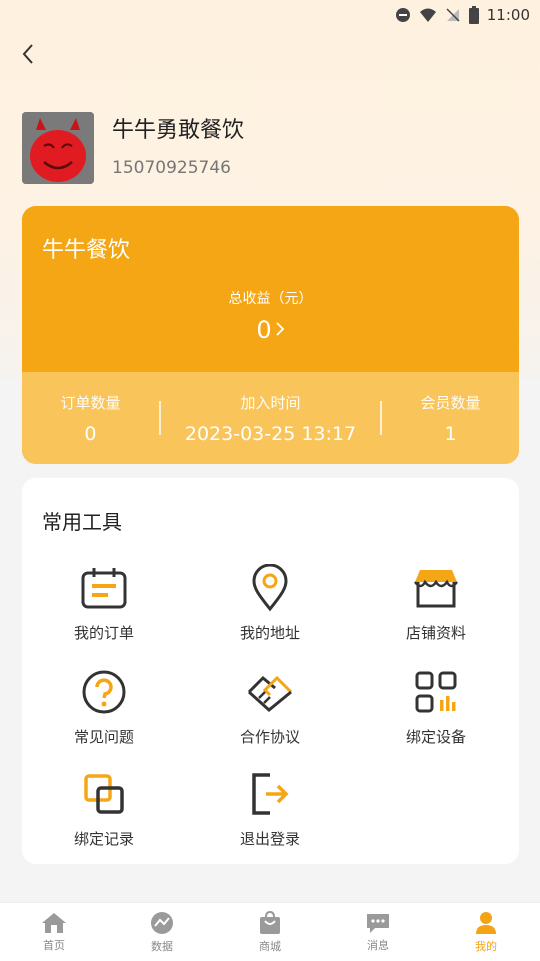 The image size is (540, 961). Describe the element at coordinates (270, 15) in the screenshot. I see `status-bar: 11:00` at that location.